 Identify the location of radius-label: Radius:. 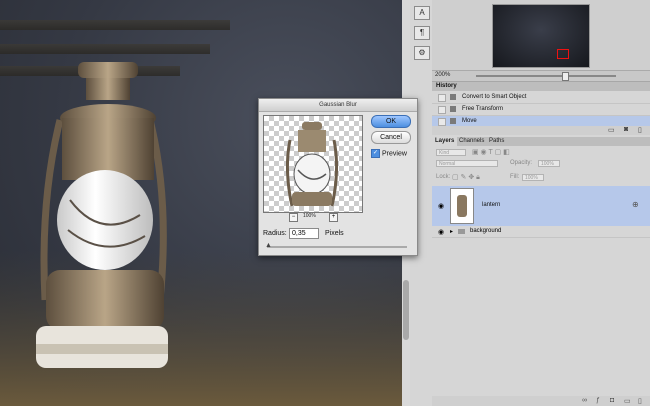
(275, 233).